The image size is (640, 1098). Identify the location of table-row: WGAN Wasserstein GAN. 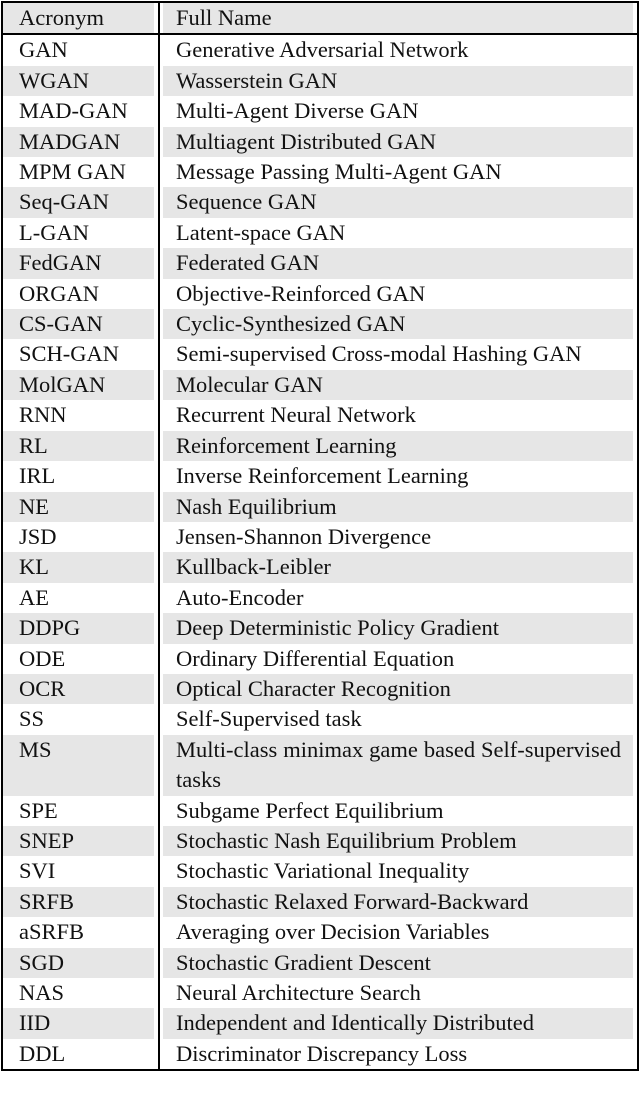
(320, 81).